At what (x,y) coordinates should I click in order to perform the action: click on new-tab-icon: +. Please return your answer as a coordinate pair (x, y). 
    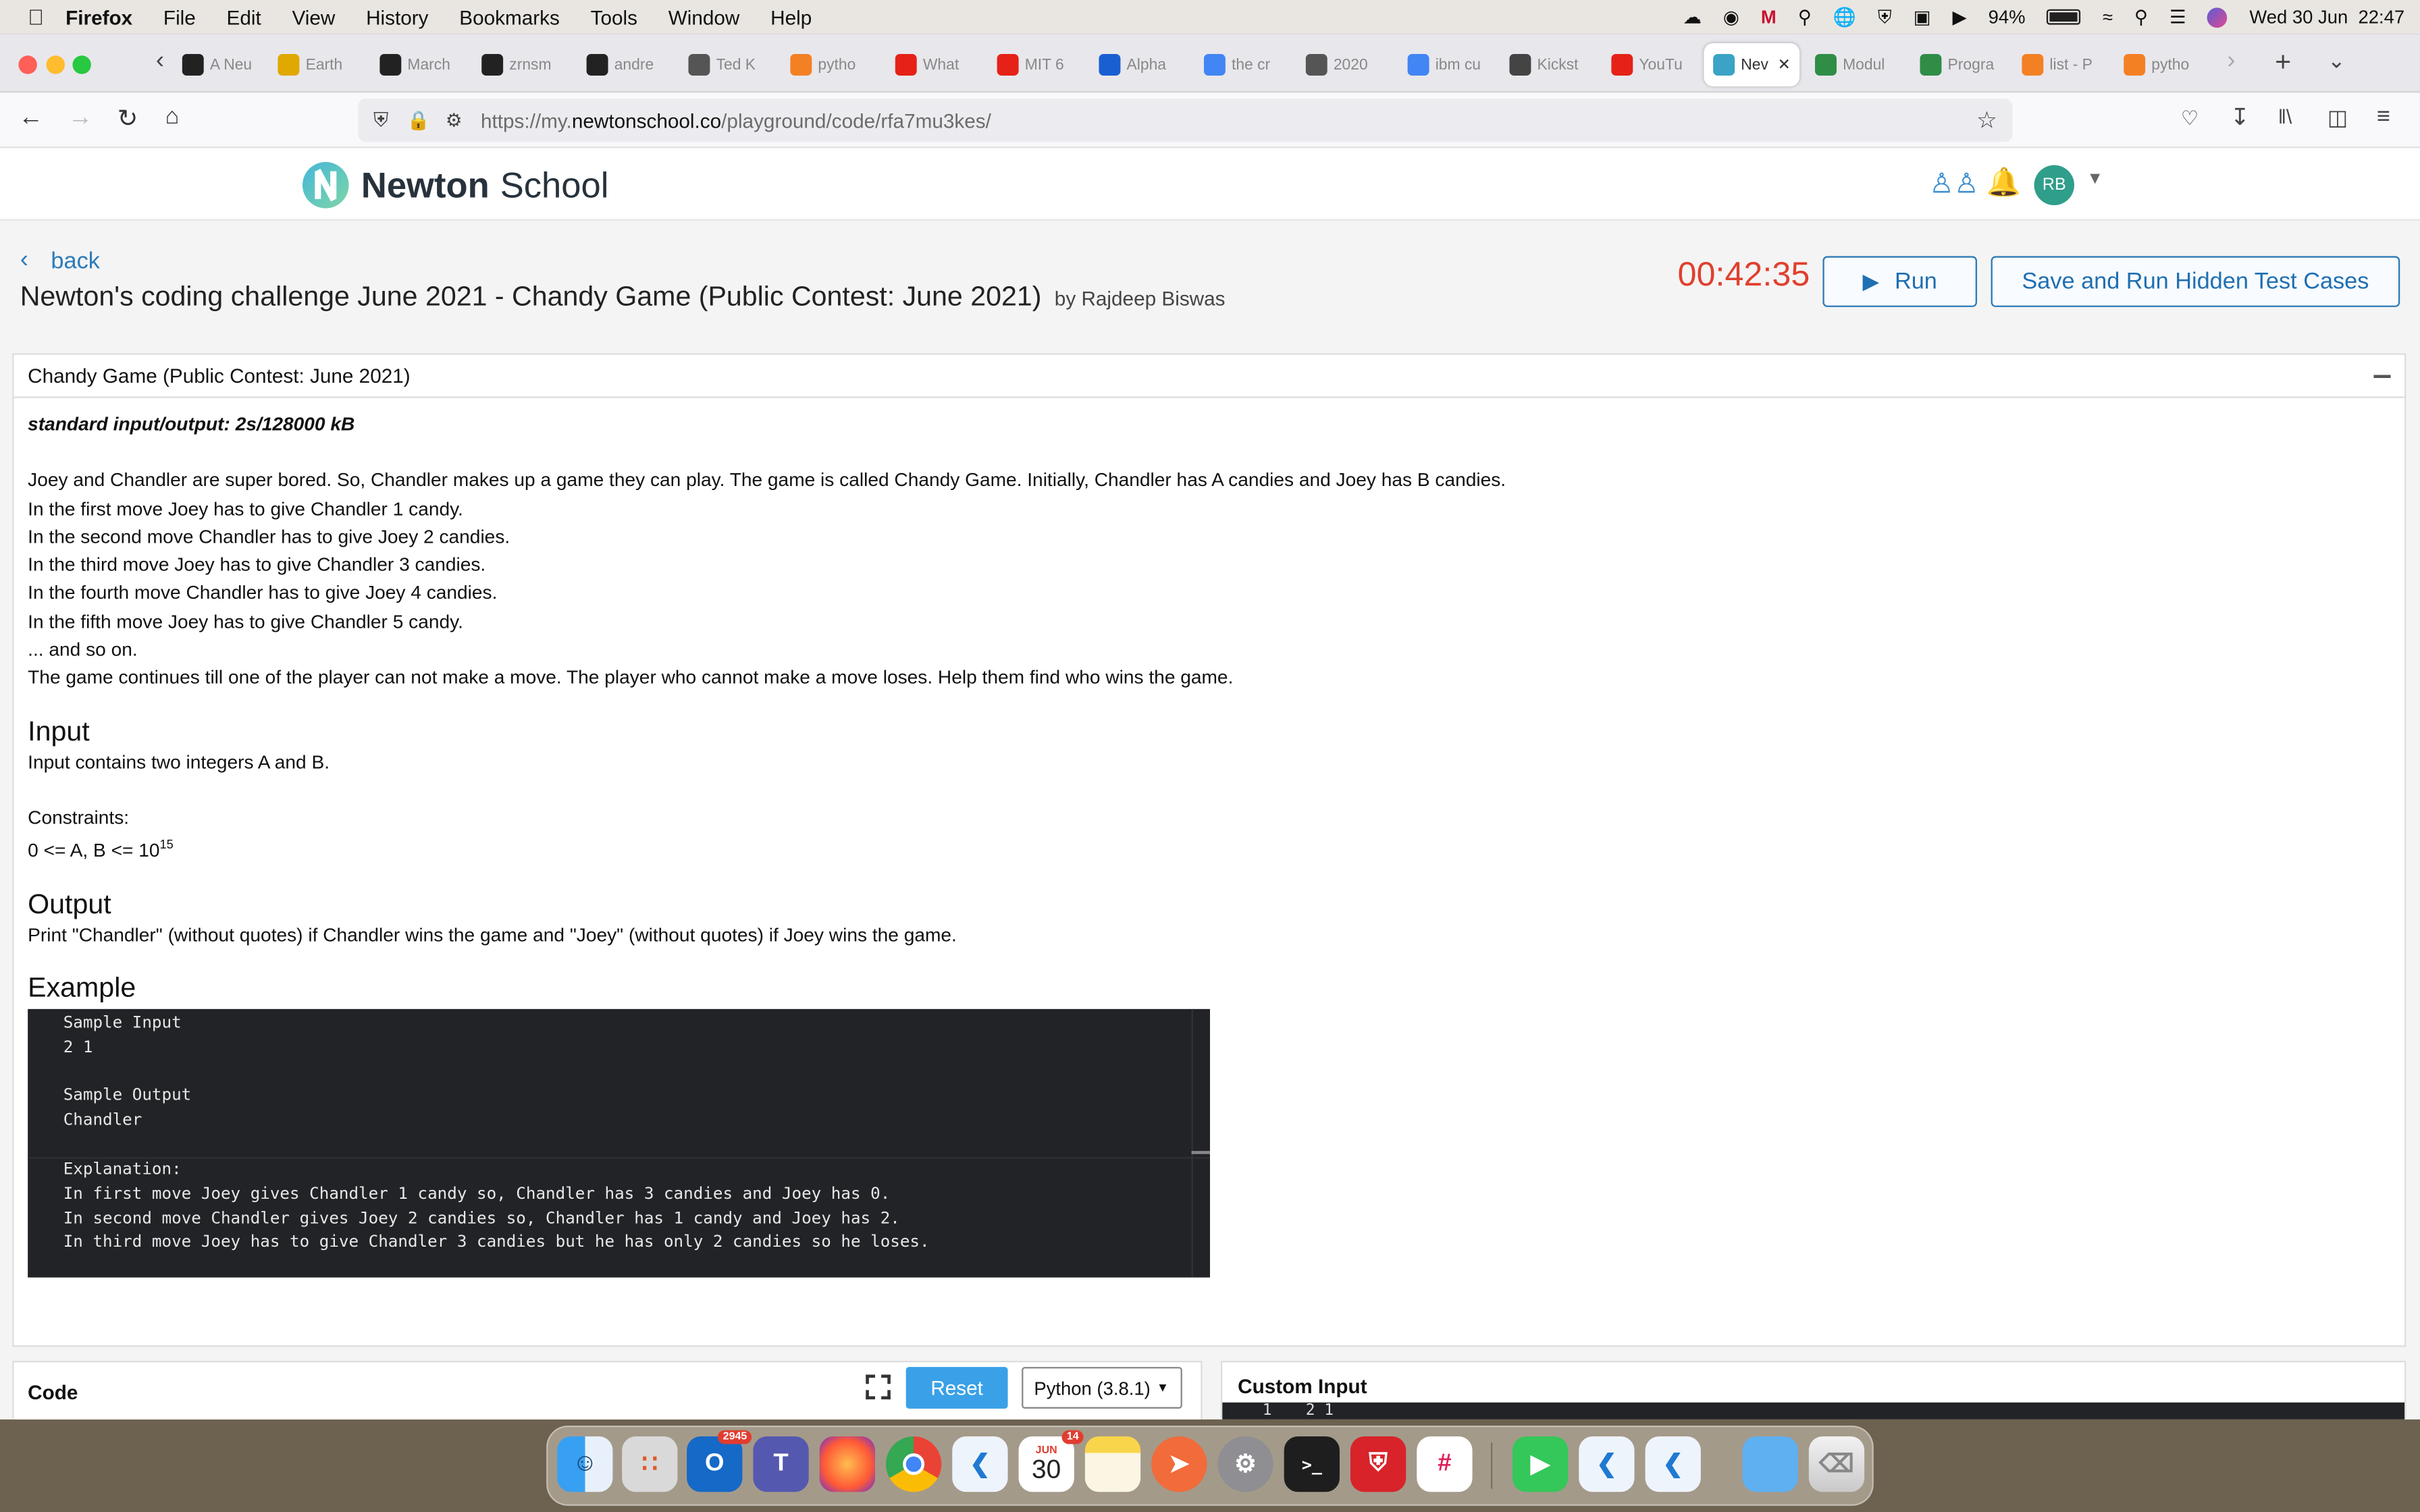
    Looking at the image, I should click on (2283, 63).